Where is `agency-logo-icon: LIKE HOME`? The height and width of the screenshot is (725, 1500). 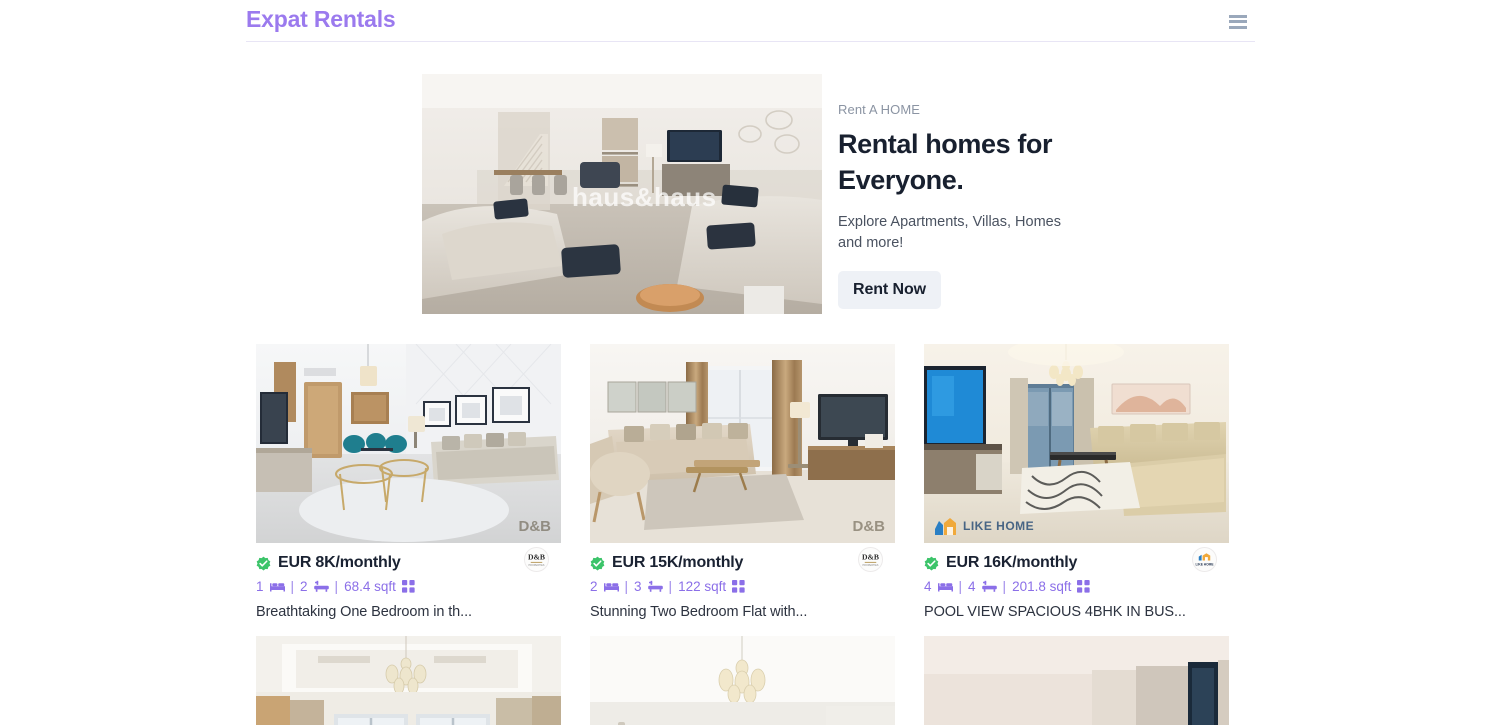
agency-logo-icon: LIKE HOME is located at coordinates (1204, 559).